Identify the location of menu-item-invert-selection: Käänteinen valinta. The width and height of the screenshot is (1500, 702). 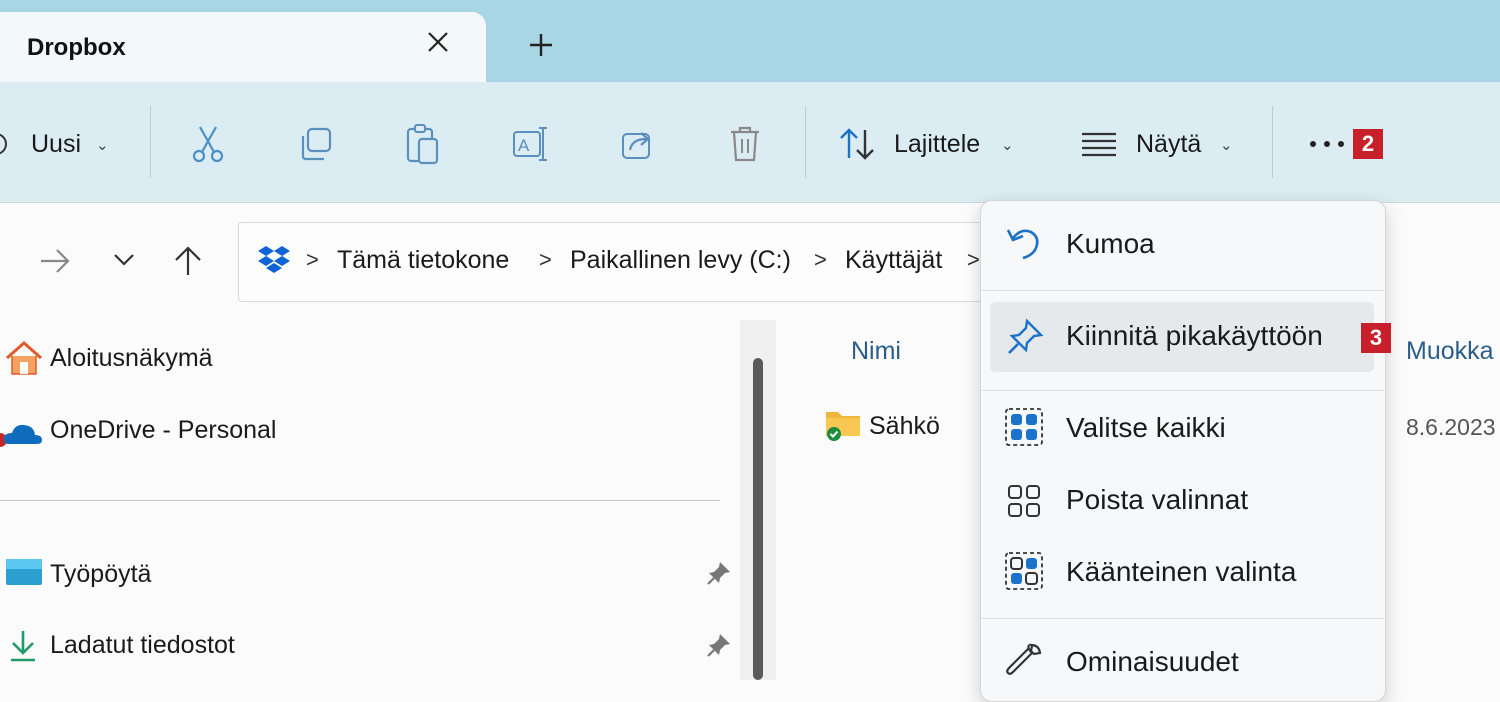
(1181, 572).